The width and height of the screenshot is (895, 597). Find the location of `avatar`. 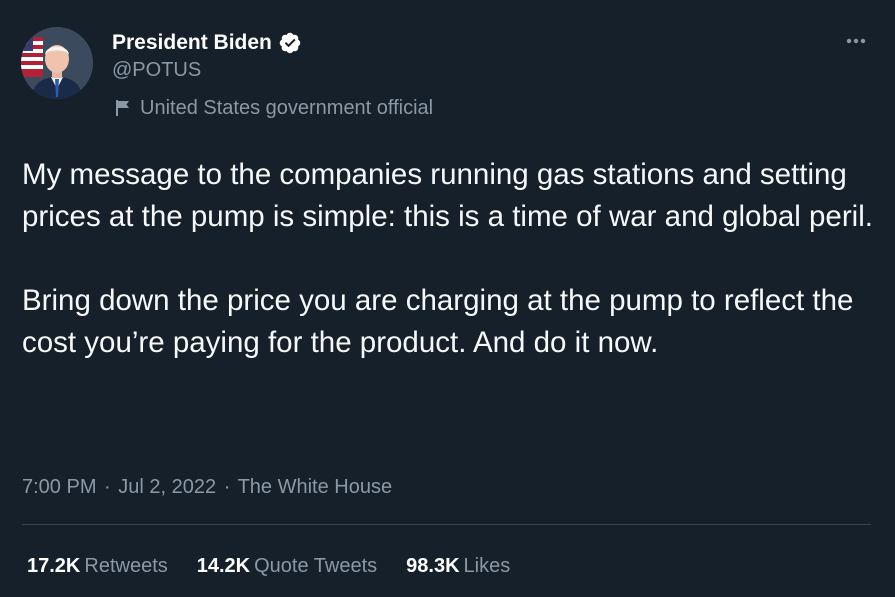

avatar is located at coordinates (57, 63).